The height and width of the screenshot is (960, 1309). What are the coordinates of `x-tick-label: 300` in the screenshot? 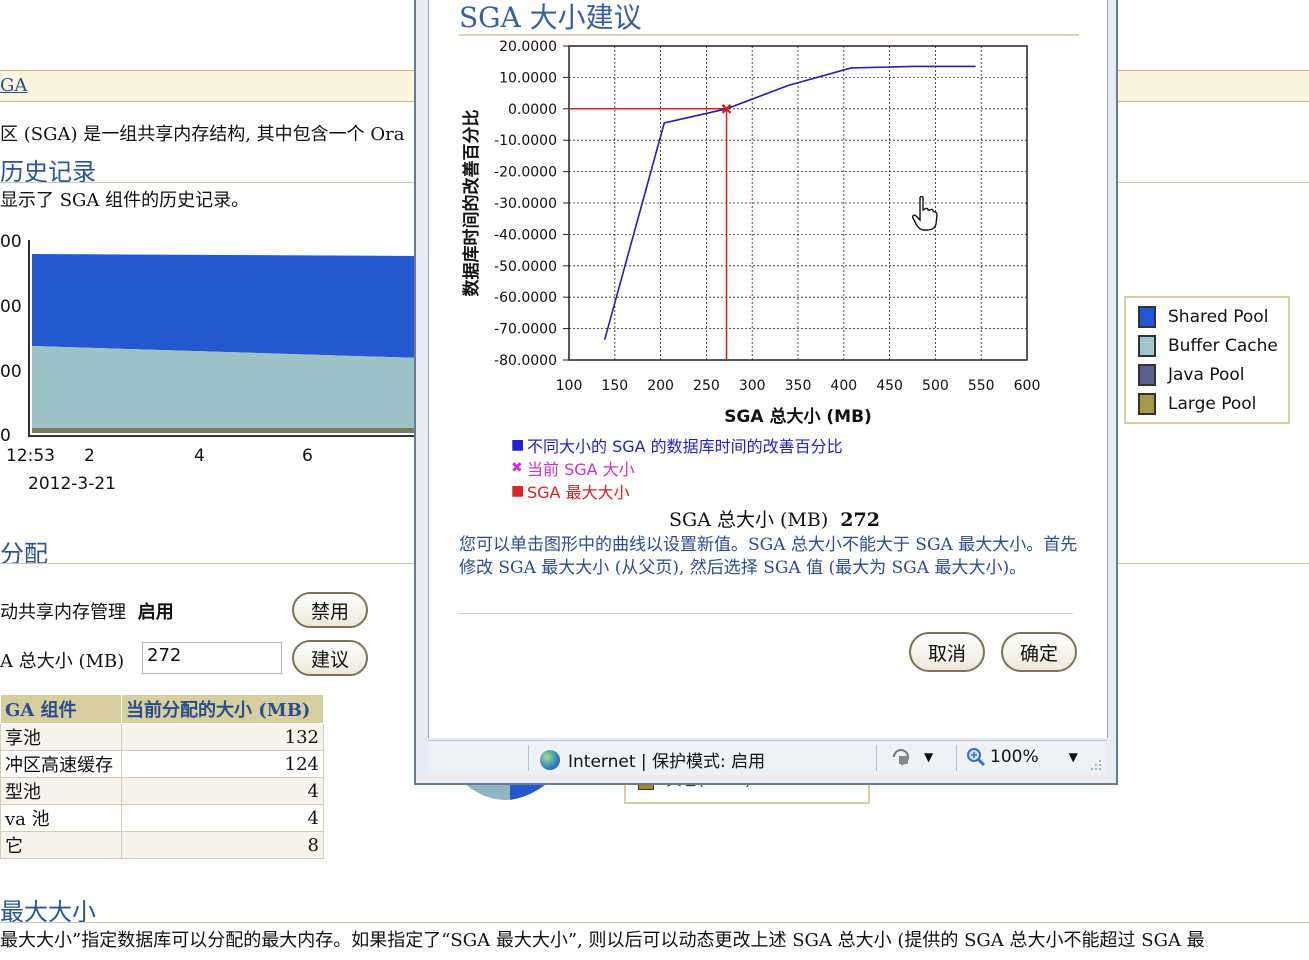 It's located at (752, 386).